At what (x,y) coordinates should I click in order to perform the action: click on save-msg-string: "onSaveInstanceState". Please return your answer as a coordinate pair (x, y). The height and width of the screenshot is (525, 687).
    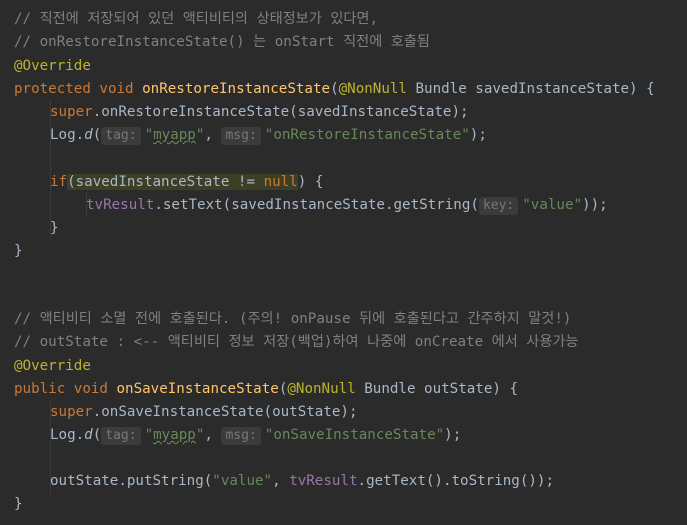
    Looking at the image, I should click on (354, 435).